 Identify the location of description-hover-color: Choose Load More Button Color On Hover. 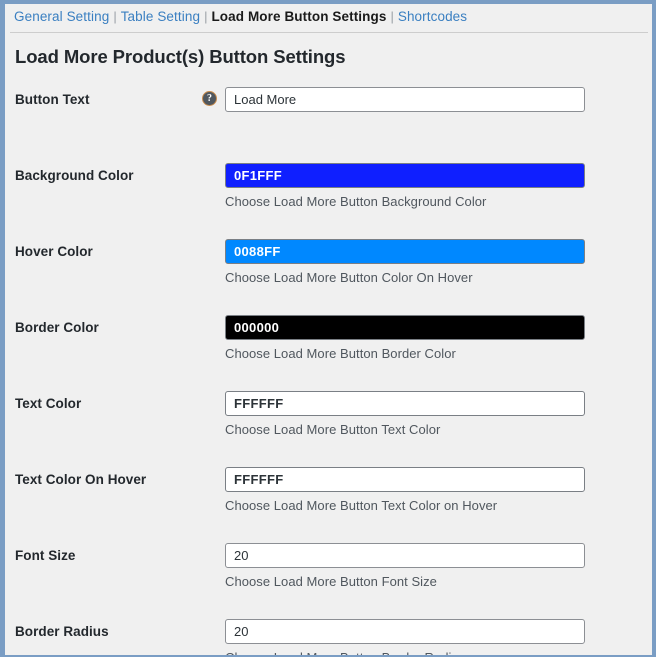
(349, 277).